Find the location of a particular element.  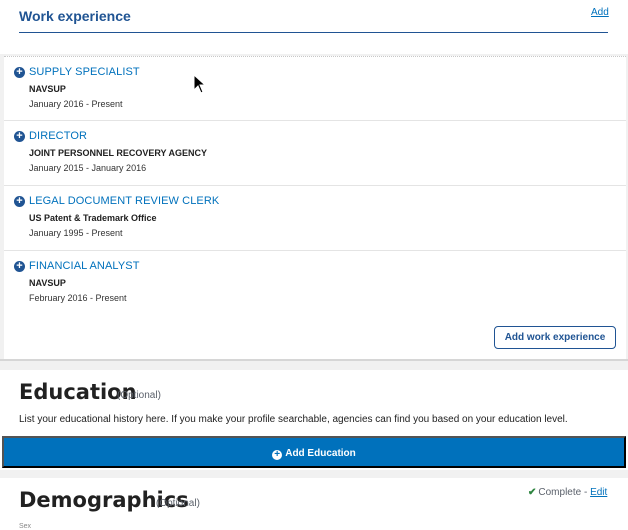

work-experience-title: Work experience is located at coordinates (75, 16).